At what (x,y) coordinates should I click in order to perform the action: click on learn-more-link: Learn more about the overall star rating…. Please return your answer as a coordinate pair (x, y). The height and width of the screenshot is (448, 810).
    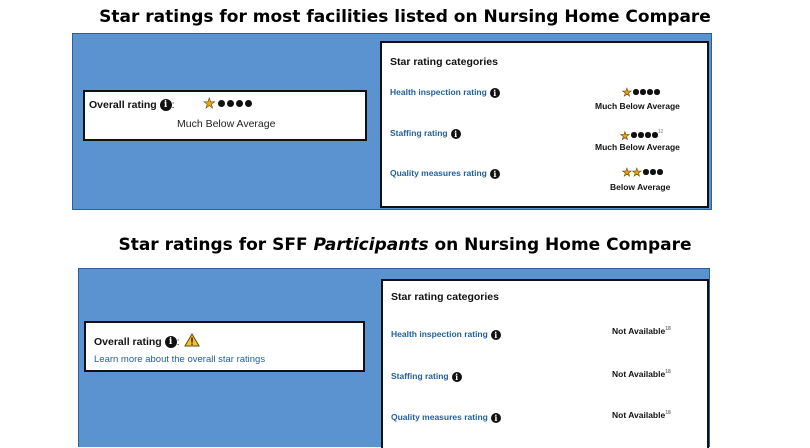
    Looking at the image, I should click on (179, 359).